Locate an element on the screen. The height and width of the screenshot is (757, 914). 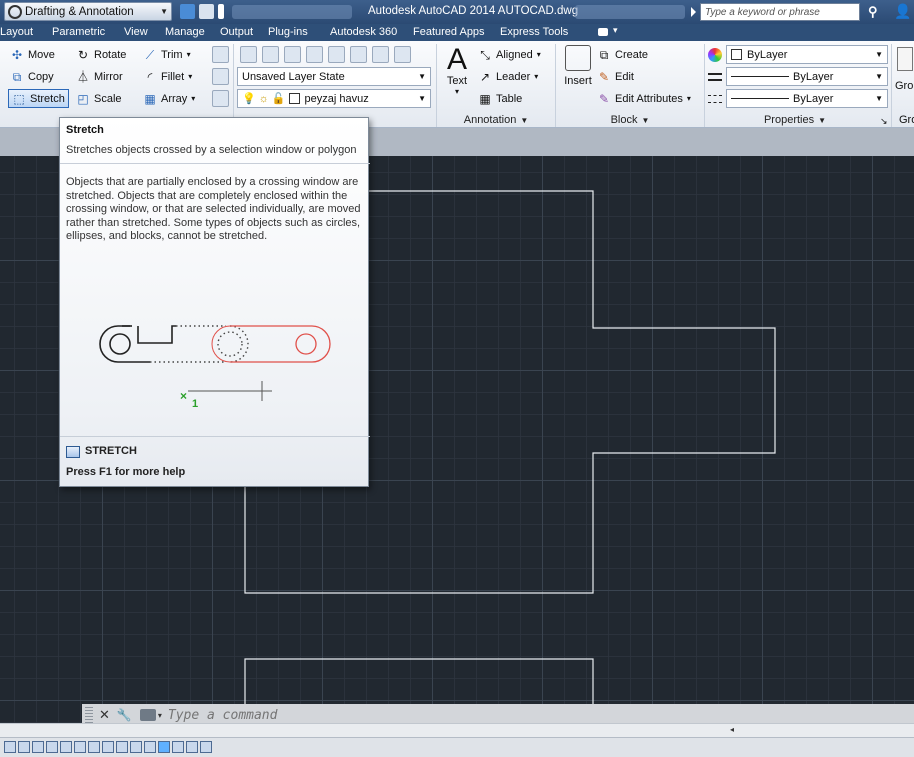
tab-plug-ins: Plug-ins is located at coordinates (288, 32).